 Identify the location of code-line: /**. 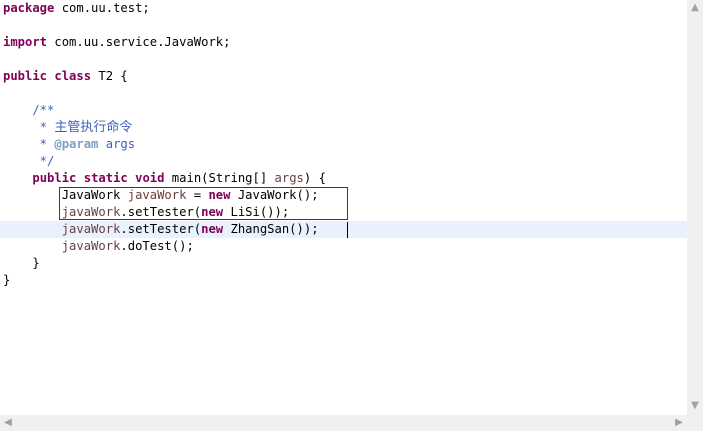
(28, 110).